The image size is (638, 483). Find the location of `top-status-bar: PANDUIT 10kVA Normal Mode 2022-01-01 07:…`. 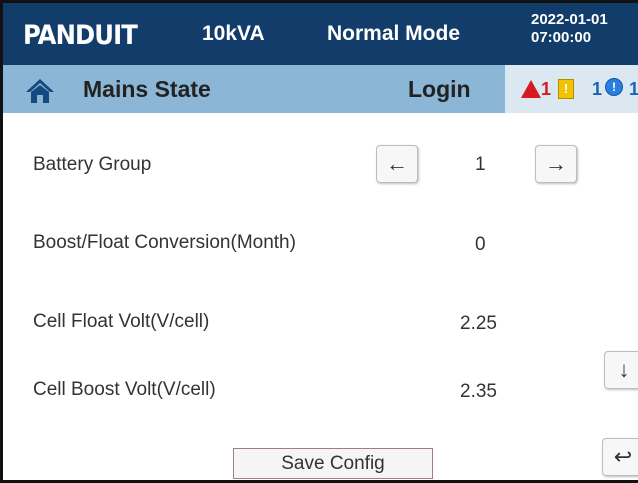

top-status-bar: PANDUIT 10kVA Normal Mode 2022-01-01 07:… is located at coordinates (320, 34).